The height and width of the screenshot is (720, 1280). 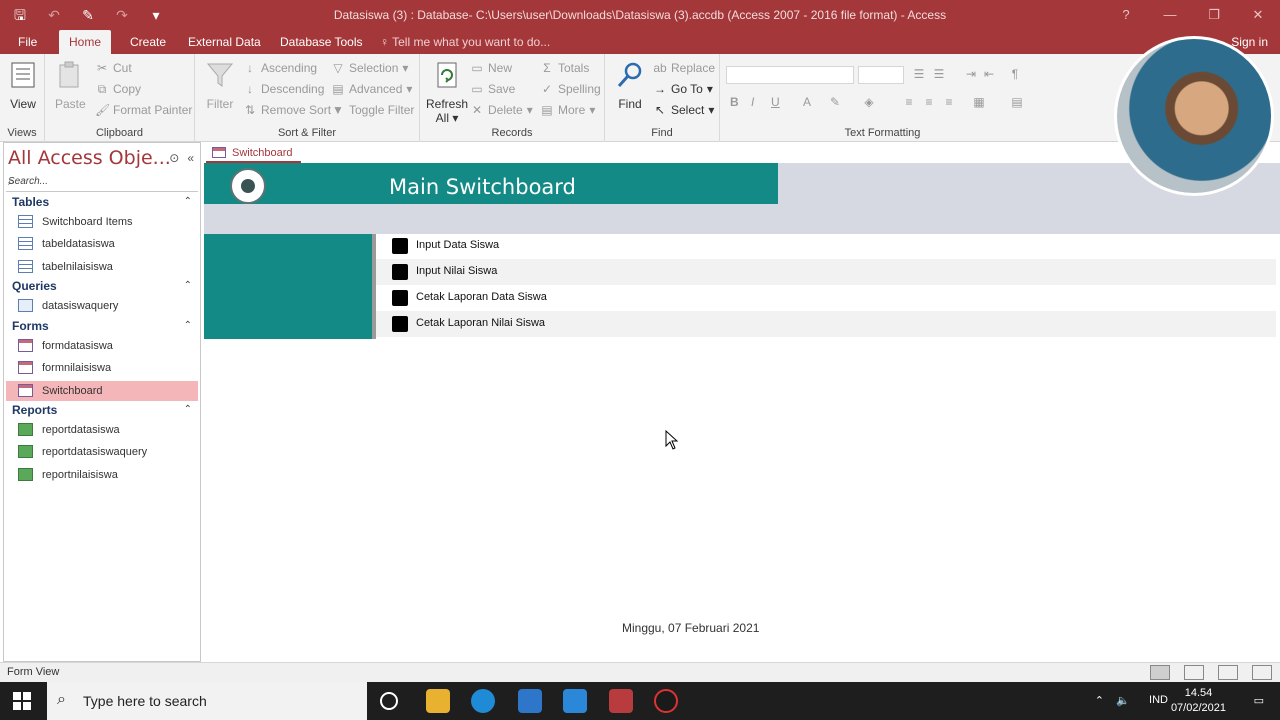 I want to click on datasheet-view-icon, so click(x=1194, y=672).